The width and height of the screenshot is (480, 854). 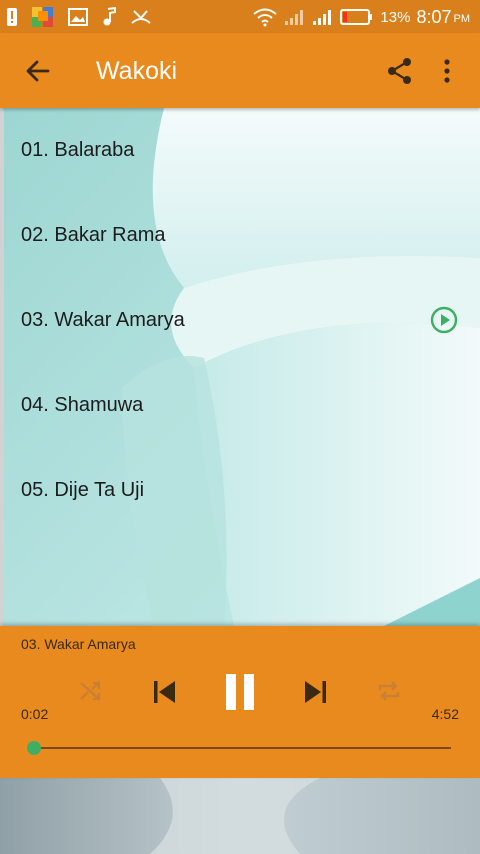 What do you see at coordinates (240, 16) in the screenshot?
I see `status-bar: 13% 8:07 PM` at bounding box center [240, 16].